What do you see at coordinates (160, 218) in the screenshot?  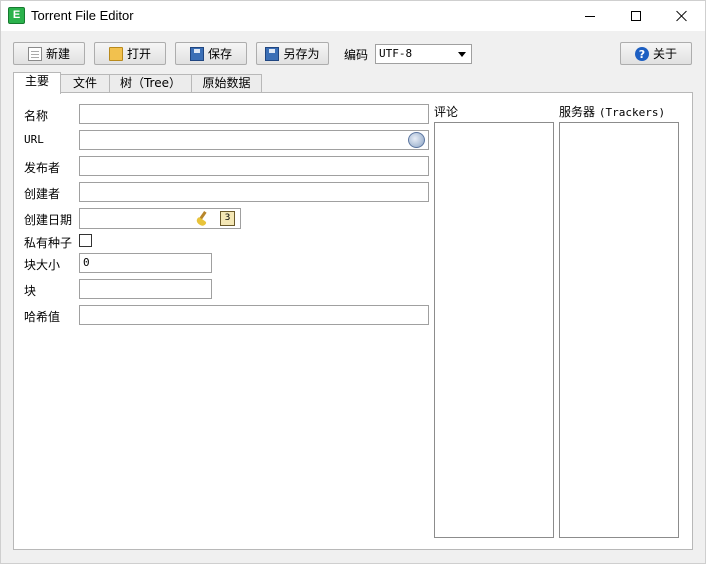 I see `created-date-input: 3` at bounding box center [160, 218].